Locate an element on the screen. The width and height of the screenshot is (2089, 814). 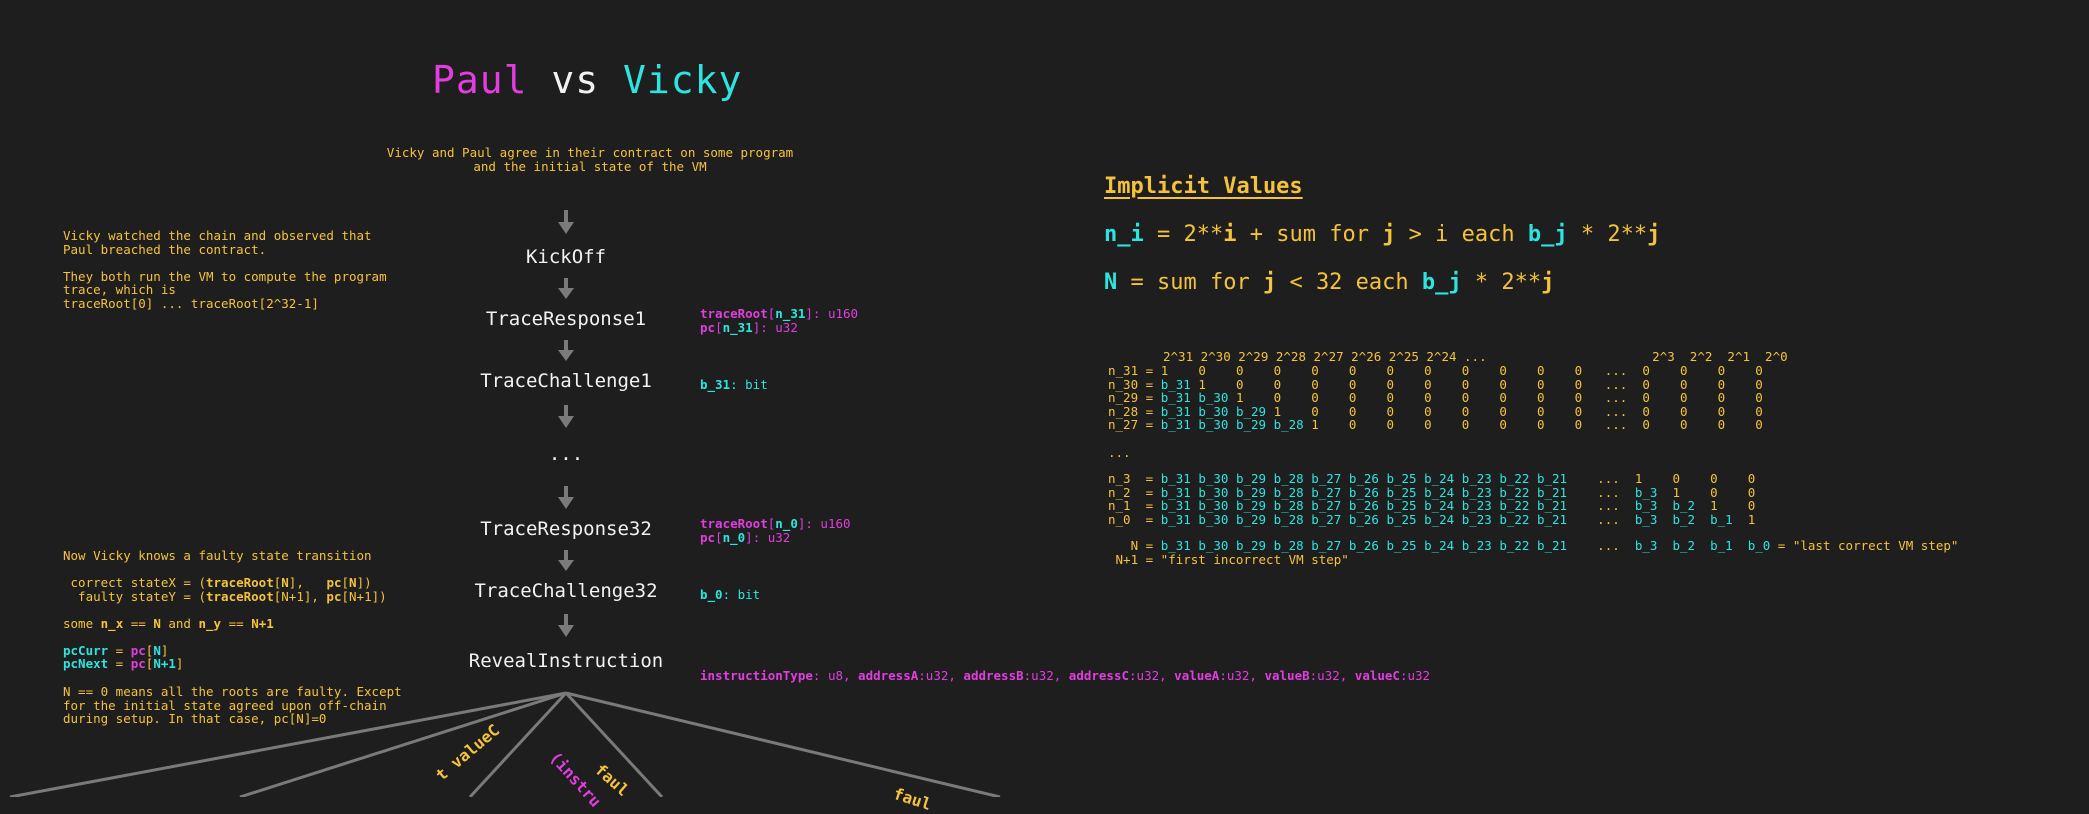
step-trace-response-32: TraceResponse32 is located at coordinates (566, 529).